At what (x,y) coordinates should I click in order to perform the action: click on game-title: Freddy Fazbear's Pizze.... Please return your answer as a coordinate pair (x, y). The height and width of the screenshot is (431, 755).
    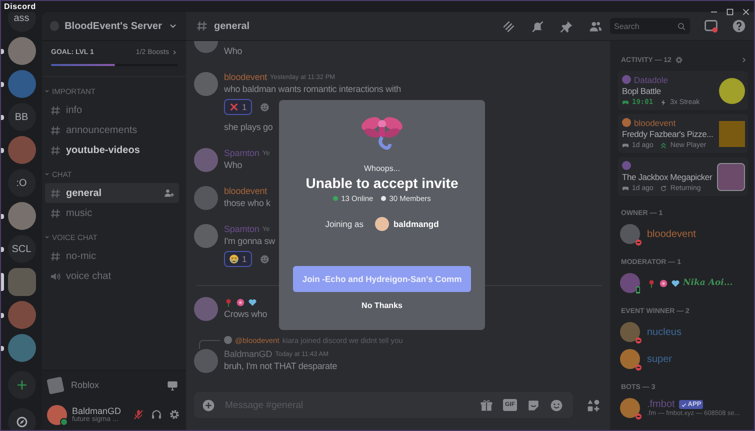
    Looking at the image, I should click on (668, 134).